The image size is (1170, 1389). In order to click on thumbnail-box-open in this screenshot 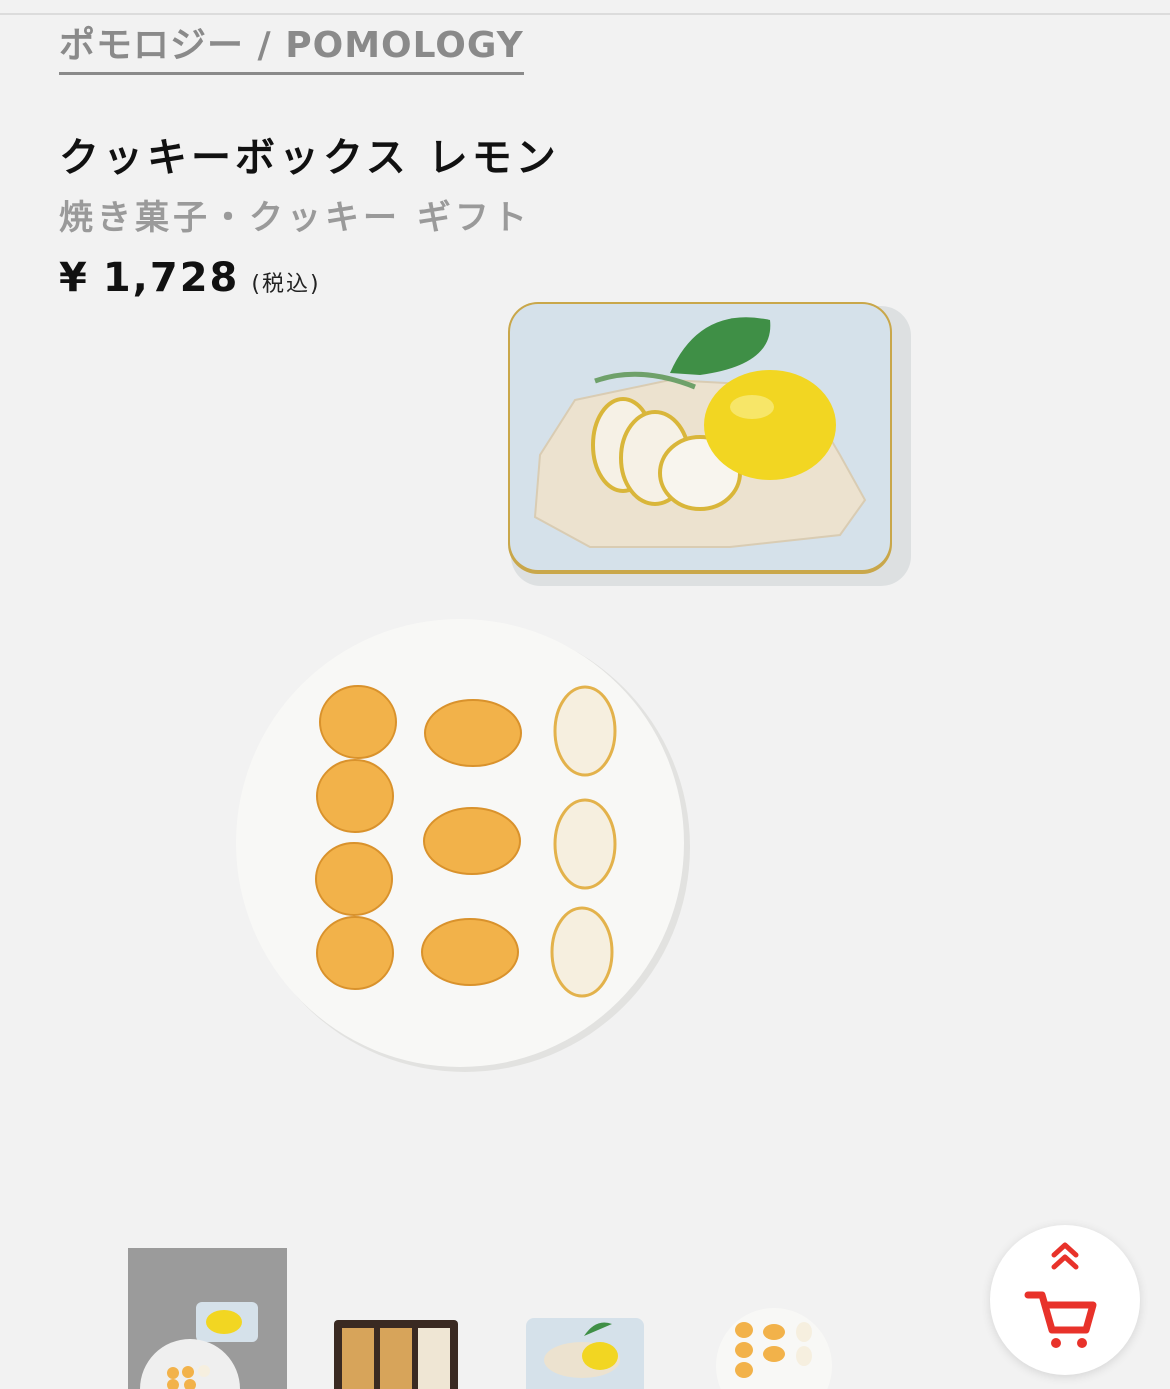, I will do `click(399, 1318)`.